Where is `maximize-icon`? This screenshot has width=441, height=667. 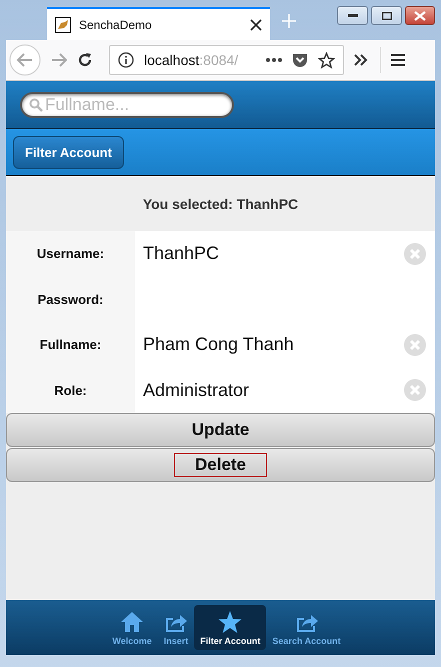
maximize-icon is located at coordinates (387, 16).